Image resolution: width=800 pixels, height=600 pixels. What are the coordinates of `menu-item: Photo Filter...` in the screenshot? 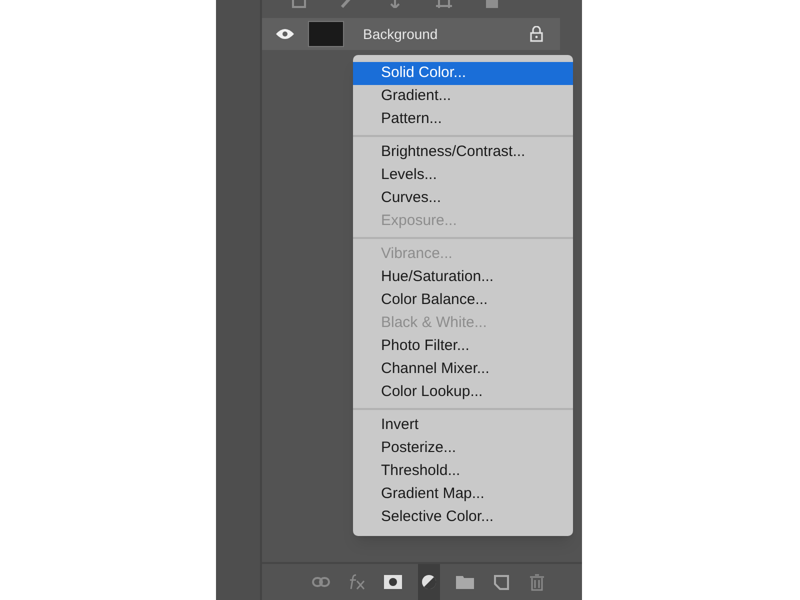 It's located at (463, 346).